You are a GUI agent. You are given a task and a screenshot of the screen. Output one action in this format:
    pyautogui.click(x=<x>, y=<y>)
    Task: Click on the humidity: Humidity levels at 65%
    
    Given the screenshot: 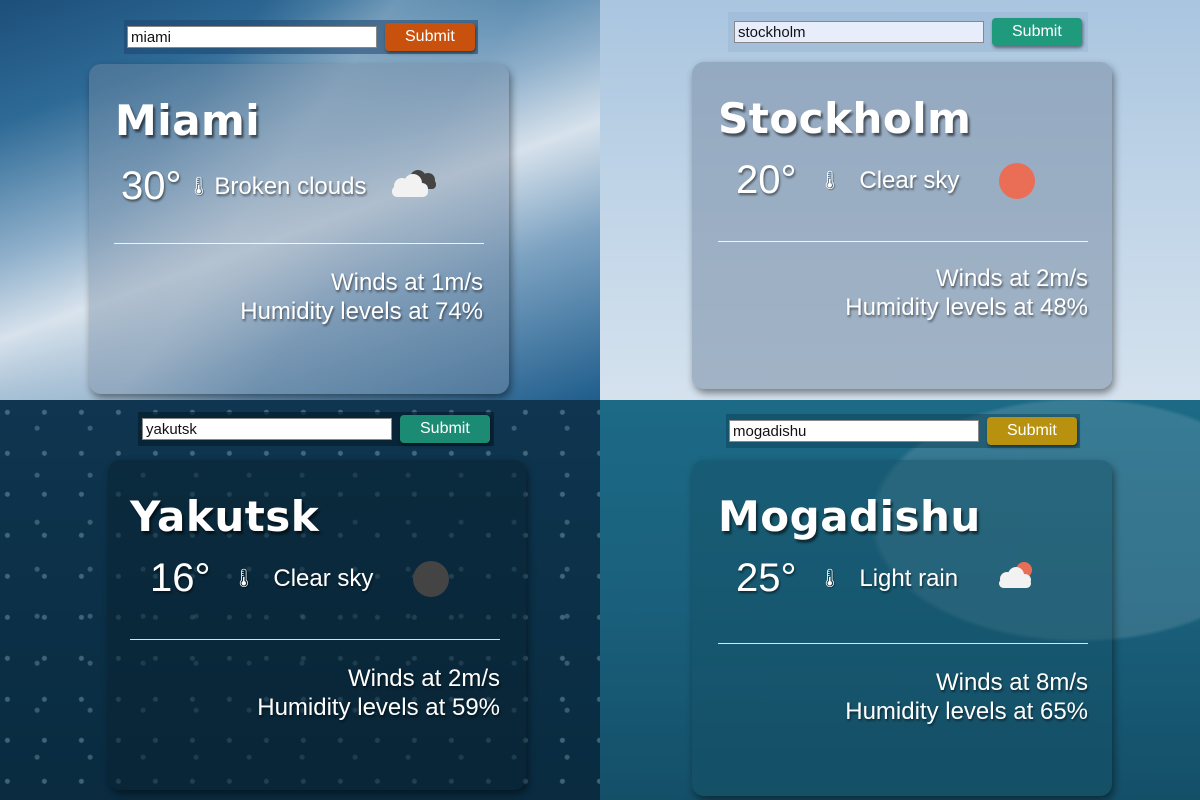 What is the action you would take?
    pyautogui.click(x=966, y=711)
    